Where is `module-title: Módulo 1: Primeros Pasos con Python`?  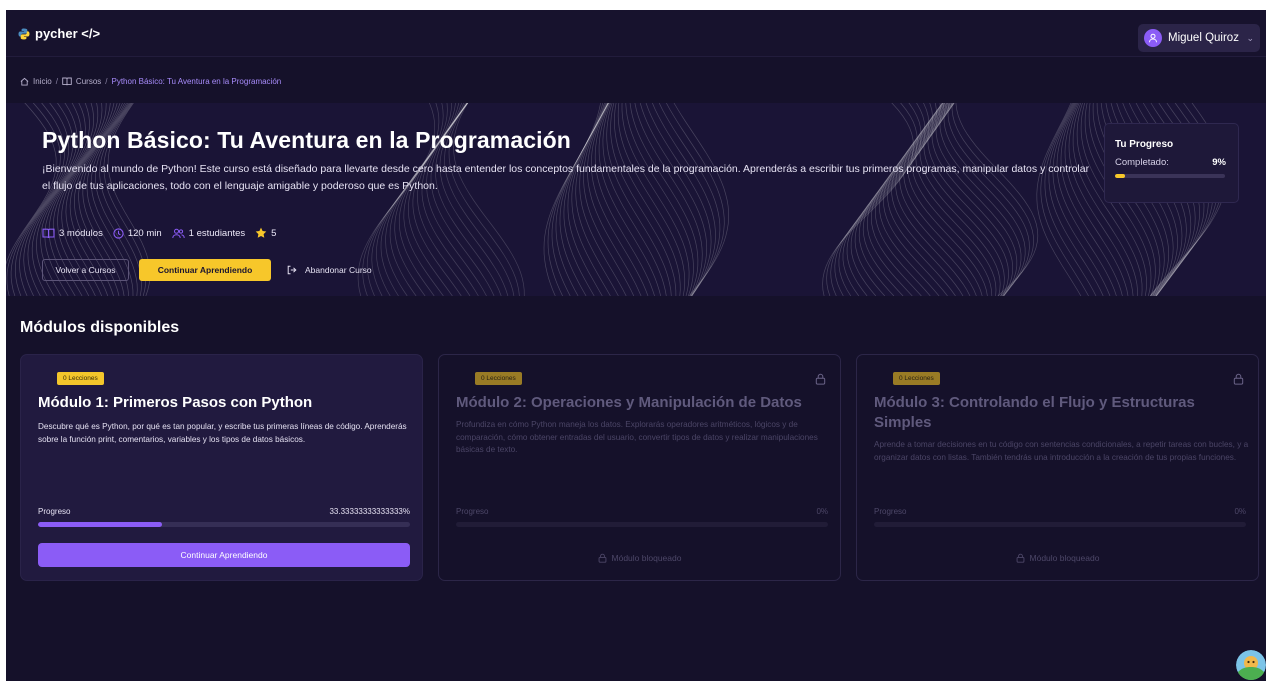
module-title: Módulo 1: Primeros Pasos con Python is located at coordinates (175, 402).